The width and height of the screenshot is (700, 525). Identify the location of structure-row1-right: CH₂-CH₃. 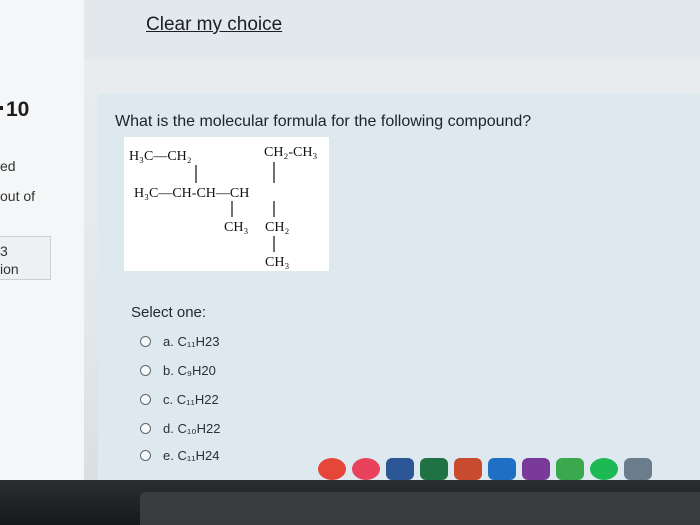
(290, 152).